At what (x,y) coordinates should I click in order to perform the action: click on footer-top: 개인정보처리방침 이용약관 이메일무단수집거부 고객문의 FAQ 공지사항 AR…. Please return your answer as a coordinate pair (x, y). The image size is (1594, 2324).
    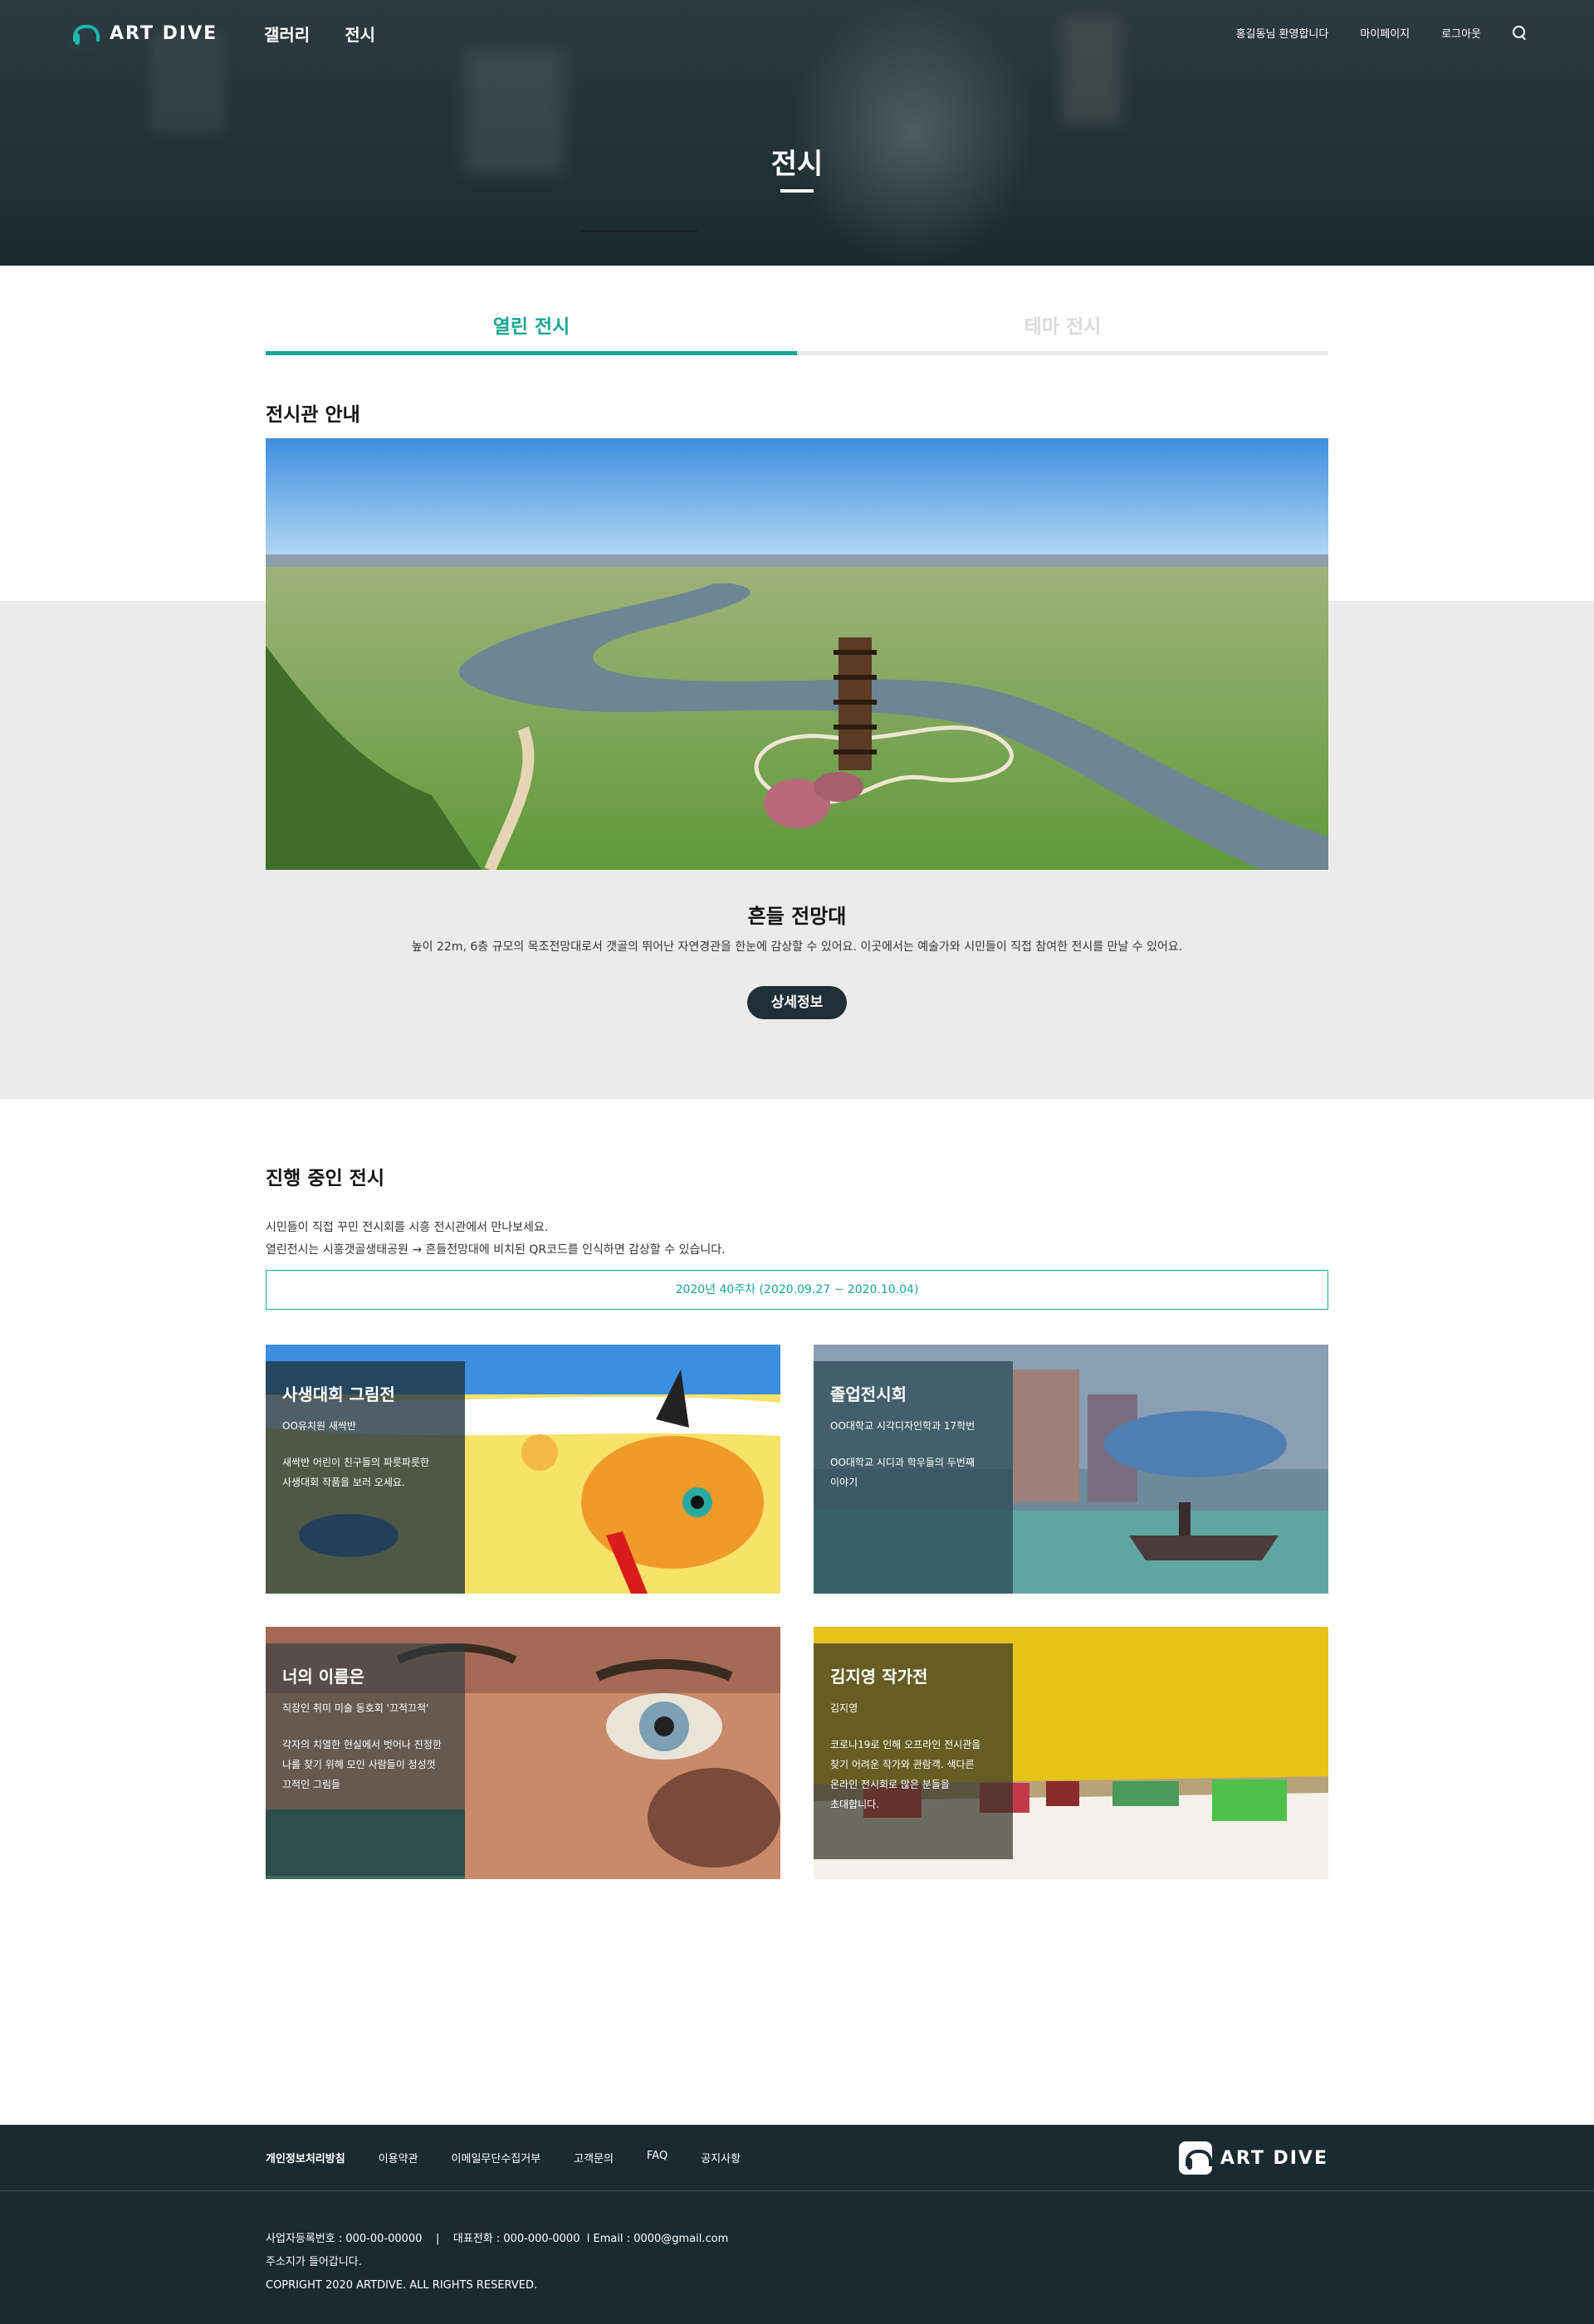
    Looking at the image, I should click on (797, 2158).